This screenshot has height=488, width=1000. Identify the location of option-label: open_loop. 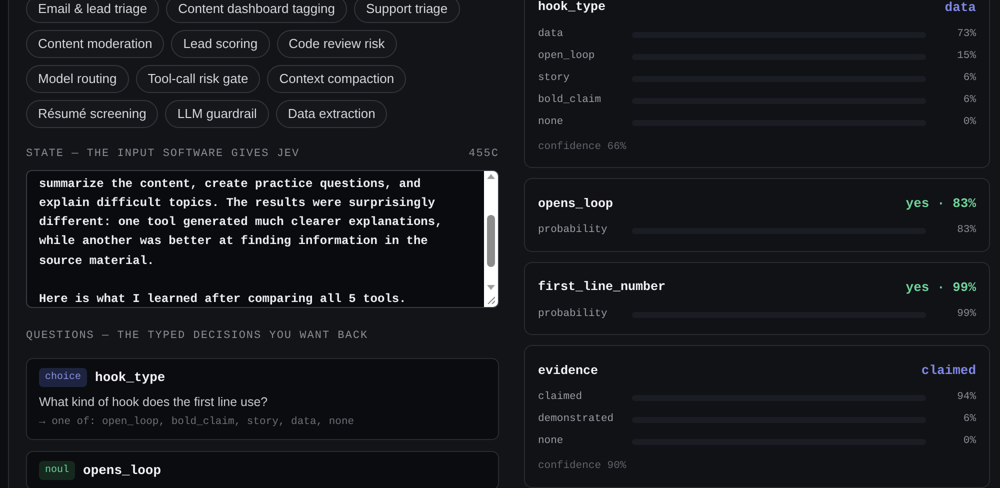
(567, 56).